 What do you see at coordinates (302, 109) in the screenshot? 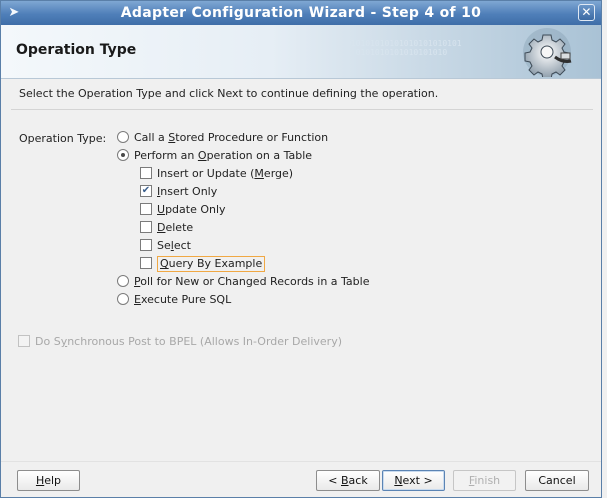
I see `divider` at bounding box center [302, 109].